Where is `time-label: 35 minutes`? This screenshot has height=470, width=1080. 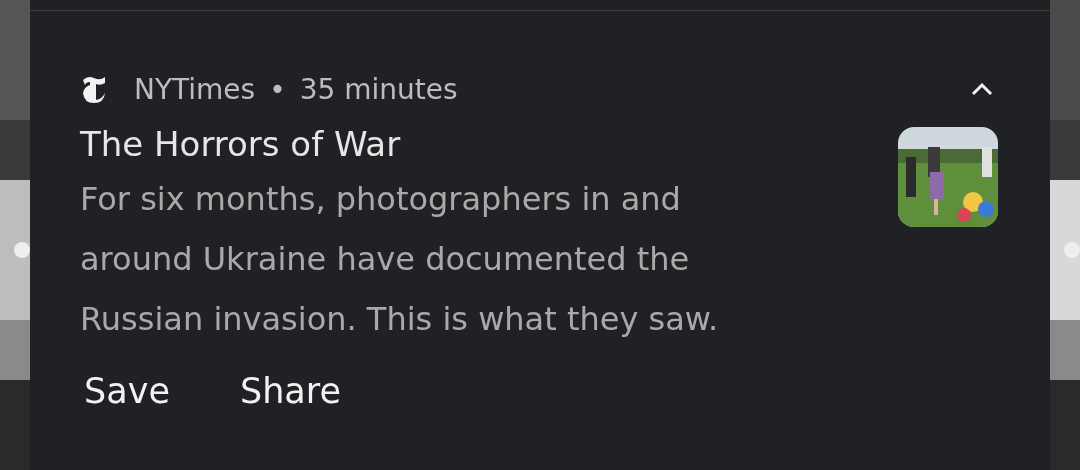
time-label: 35 minutes is located at coordinates (378, 89).